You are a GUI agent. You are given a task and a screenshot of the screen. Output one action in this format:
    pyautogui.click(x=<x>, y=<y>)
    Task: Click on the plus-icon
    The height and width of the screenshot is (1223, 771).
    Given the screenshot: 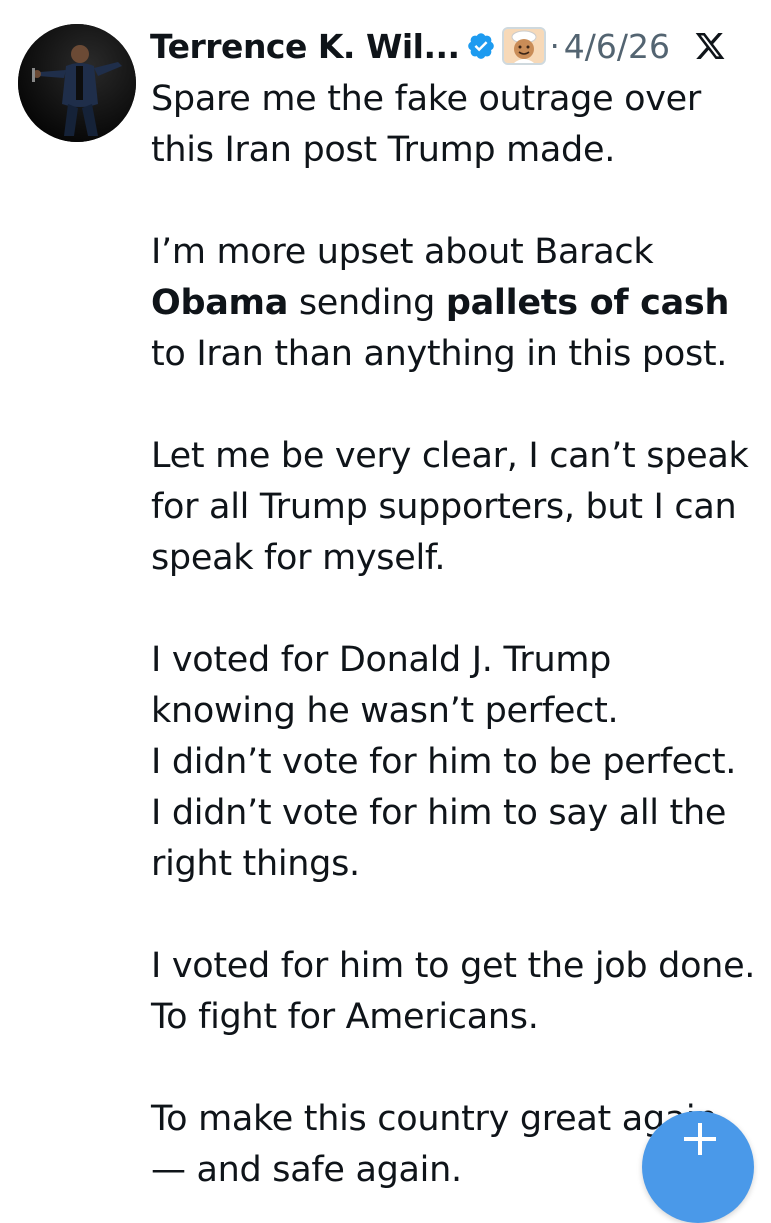 What is the action you would take?
    pyautogui.click(x=700, y=1139)
    